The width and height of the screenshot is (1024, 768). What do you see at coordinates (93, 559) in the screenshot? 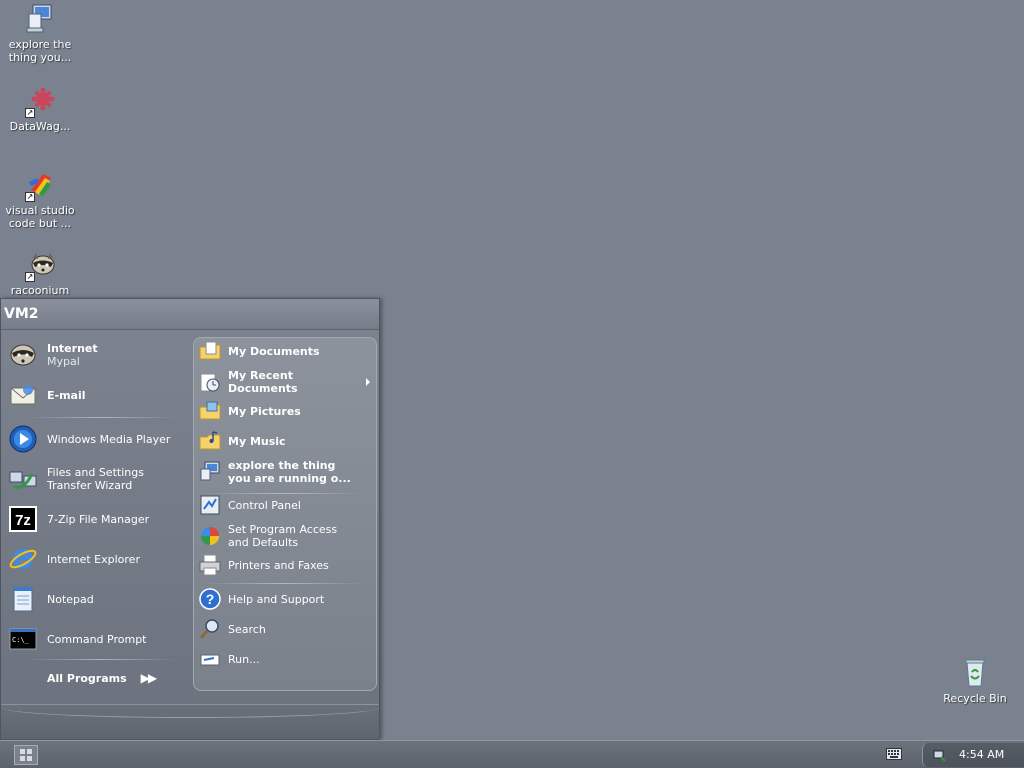
I see `start-item-label: Internet Explorer` at bounding box center [93, 559].